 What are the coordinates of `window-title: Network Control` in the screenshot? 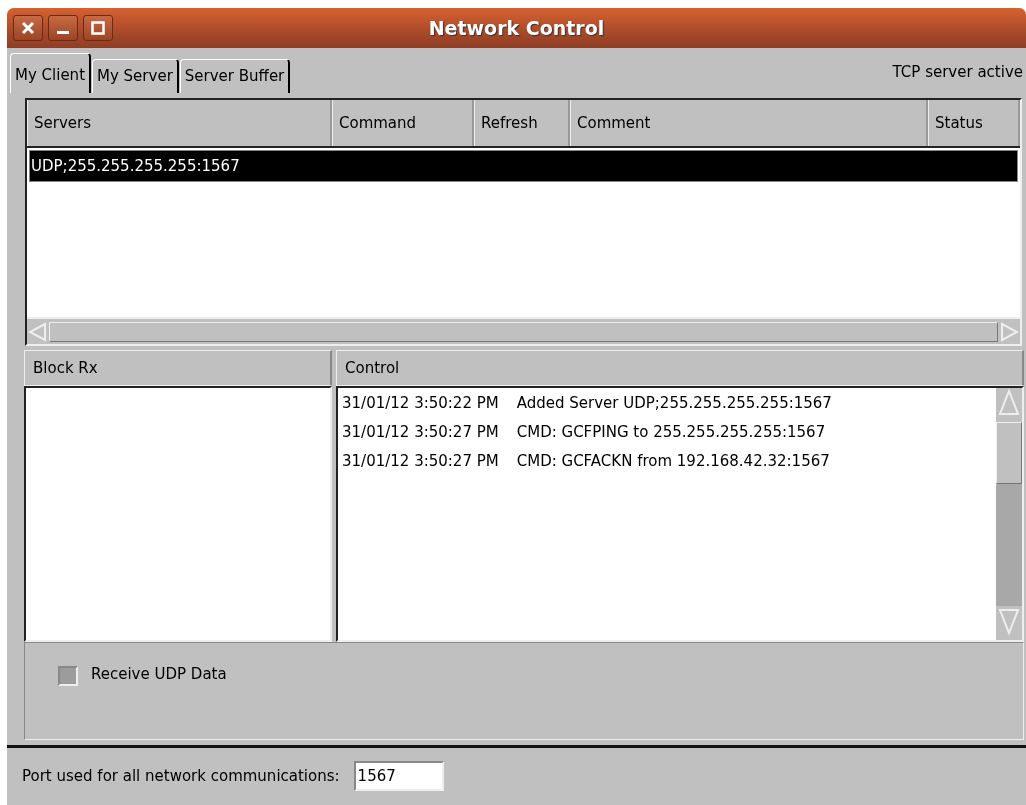 It's located at (516, 28).